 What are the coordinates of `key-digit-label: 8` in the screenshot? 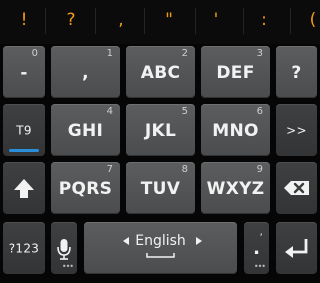 It's located at (184, 169).